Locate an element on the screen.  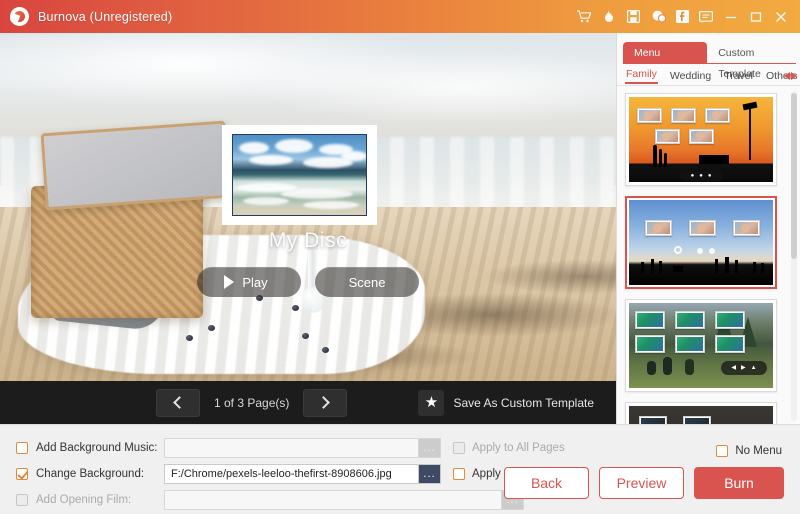
template-subtabs: Family Wedding Travel Others is located at coordinates (708, 75).